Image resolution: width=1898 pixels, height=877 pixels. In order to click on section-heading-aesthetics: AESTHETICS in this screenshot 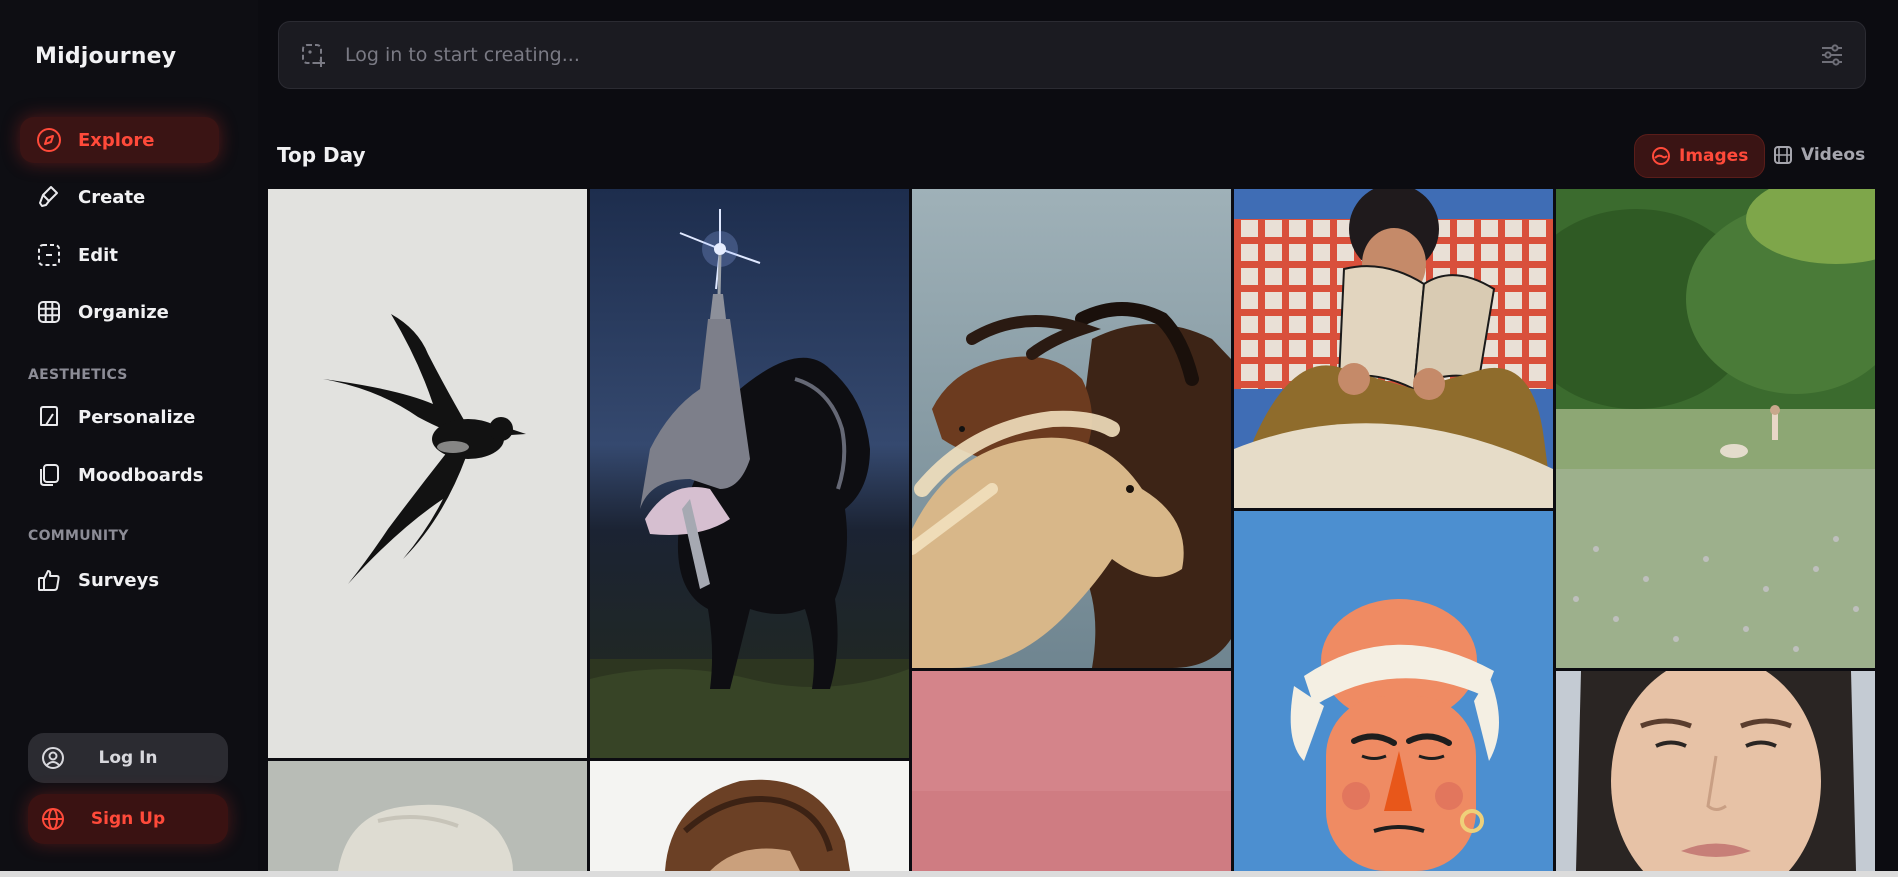, I will do `click(78, 375)`.